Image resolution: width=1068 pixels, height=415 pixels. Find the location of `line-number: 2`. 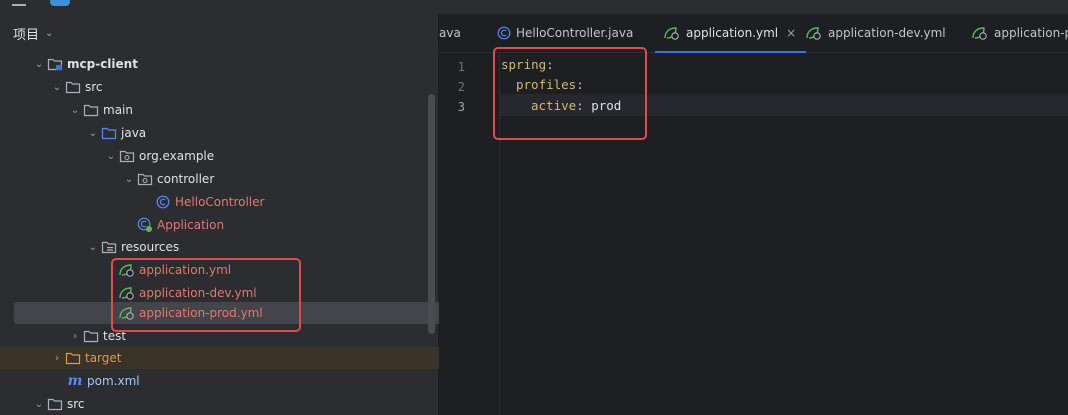

line-number: 2 is located at coordinates (461, 87).